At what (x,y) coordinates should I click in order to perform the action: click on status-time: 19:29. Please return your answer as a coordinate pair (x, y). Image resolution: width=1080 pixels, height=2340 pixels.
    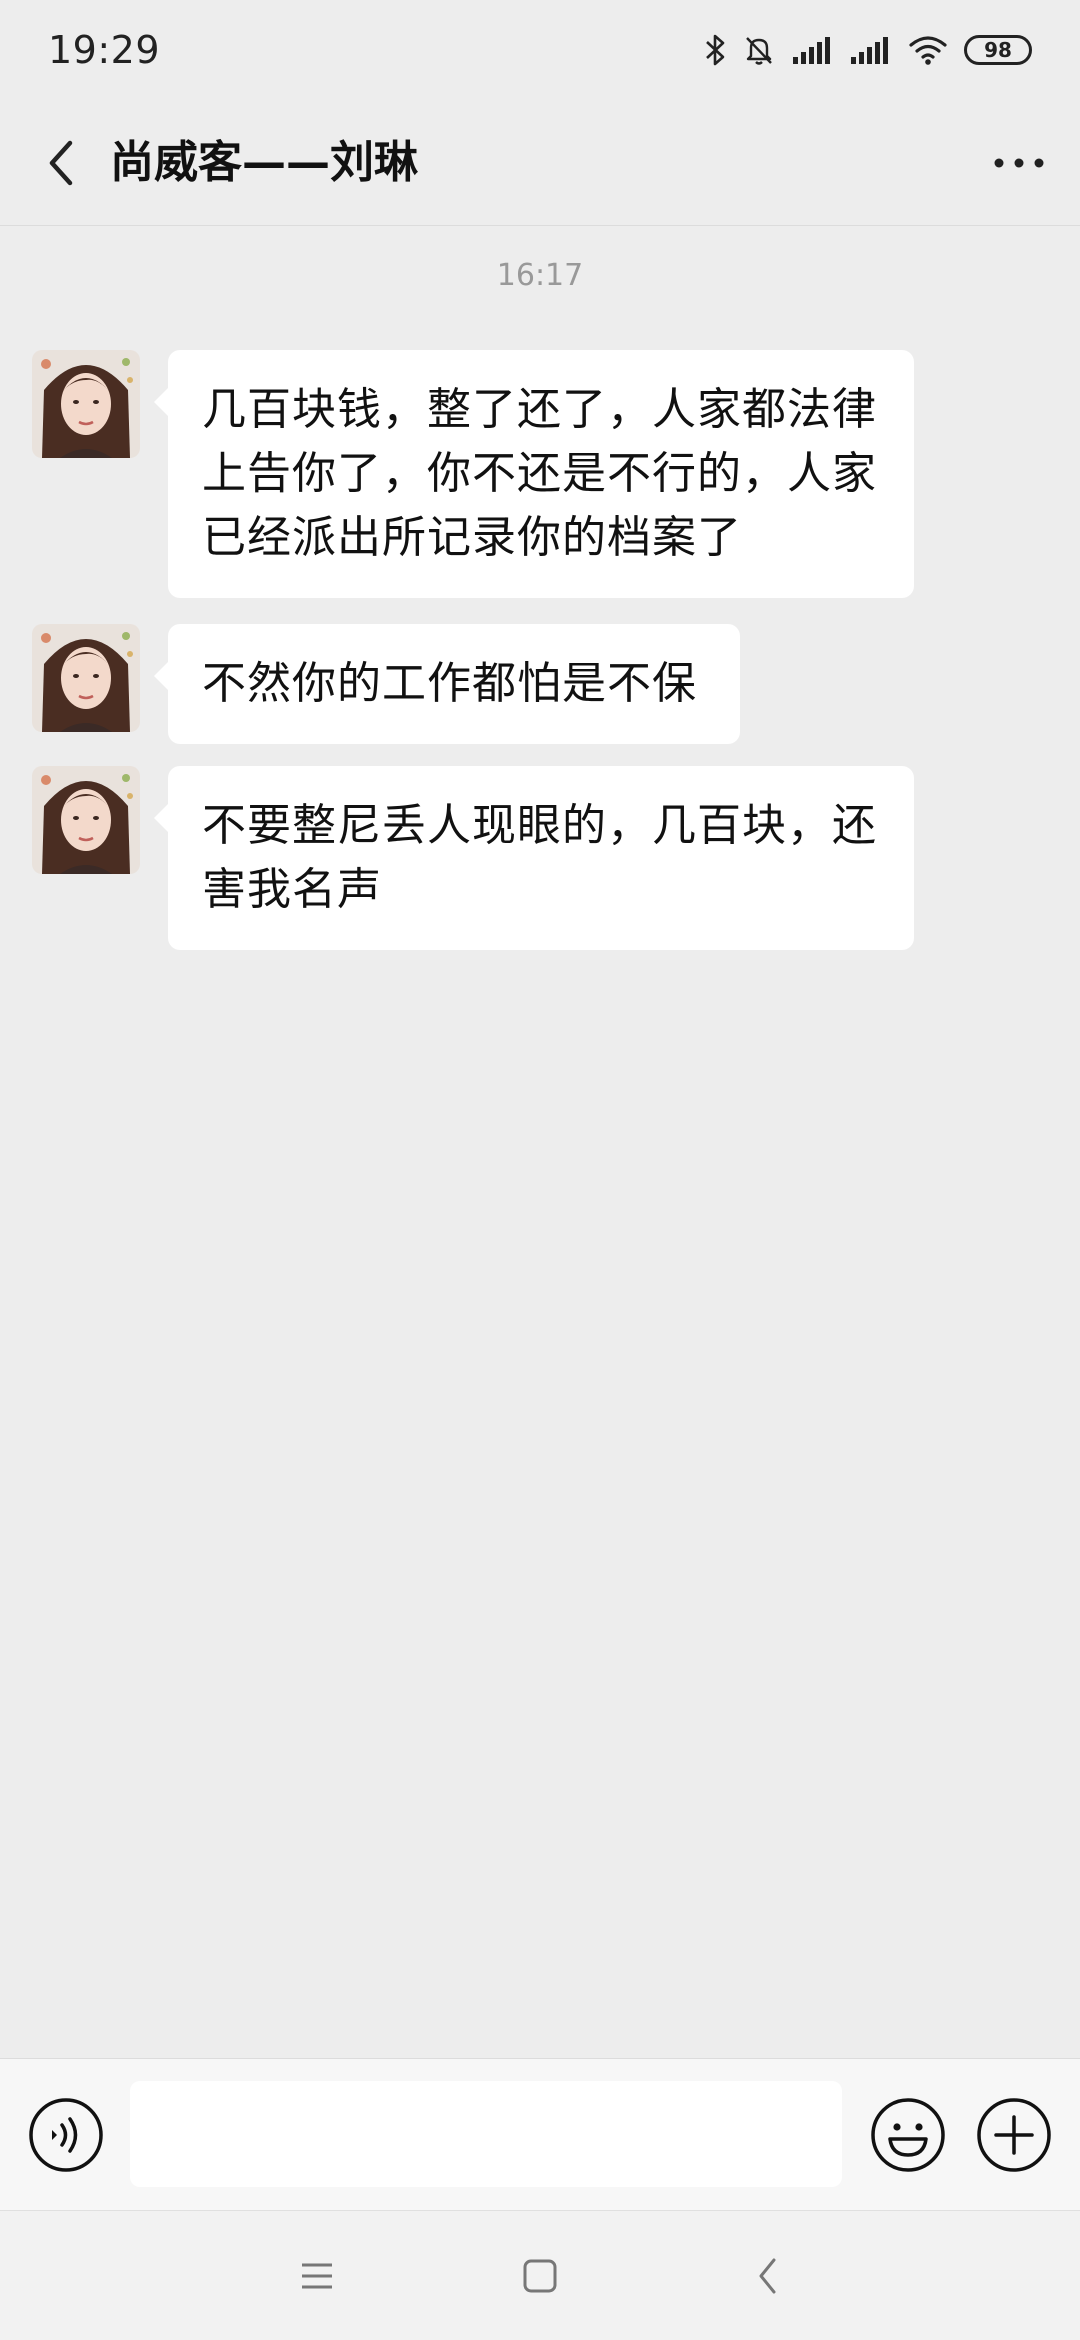
    Looking at the image, I should click on (104, 50).